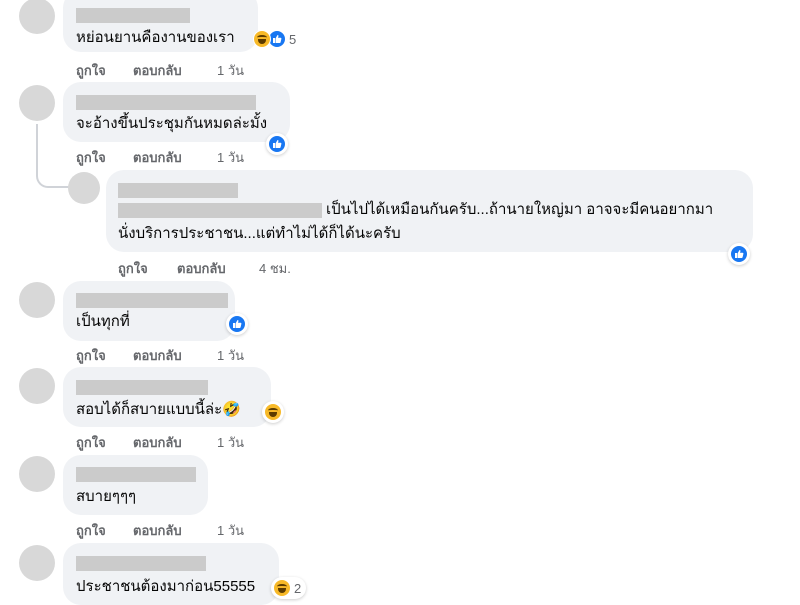 This screenshot has height=605, width=800. Describe the element at coordinates (166, 586) in the screenshot. I see `comment-text: ประชาชนต้องมาก่อน55555` at that location.